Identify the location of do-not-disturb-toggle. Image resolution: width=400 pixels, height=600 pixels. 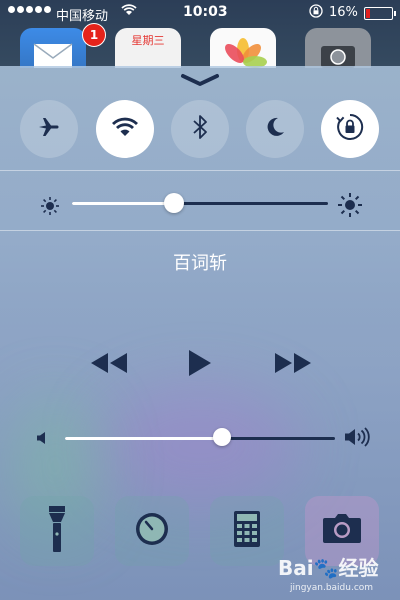
(275, 129).